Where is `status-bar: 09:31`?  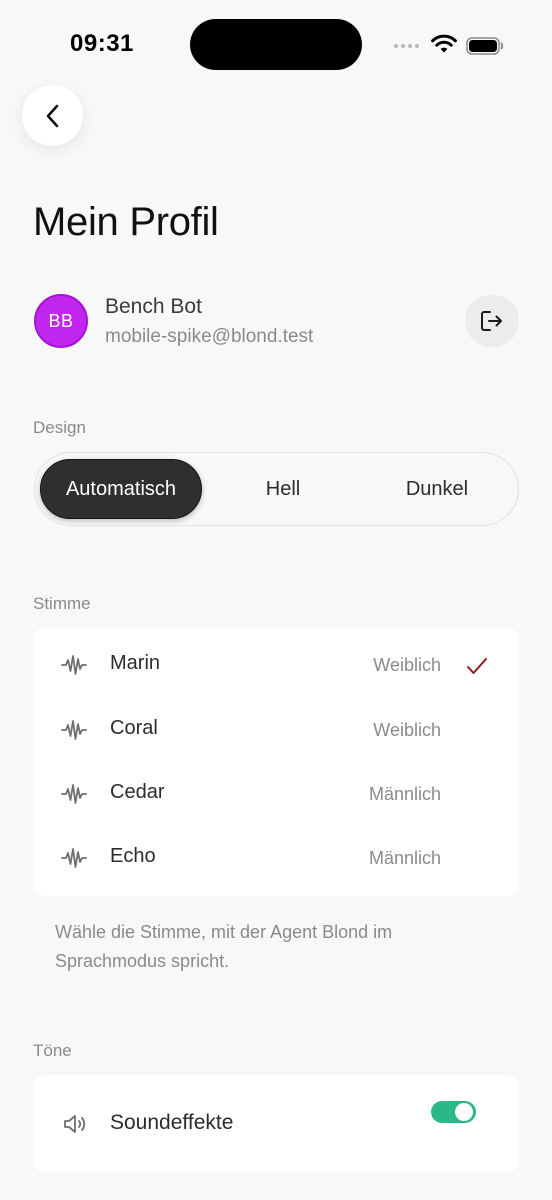 status-bar: 09:31 is located at coordinates (276, 45).